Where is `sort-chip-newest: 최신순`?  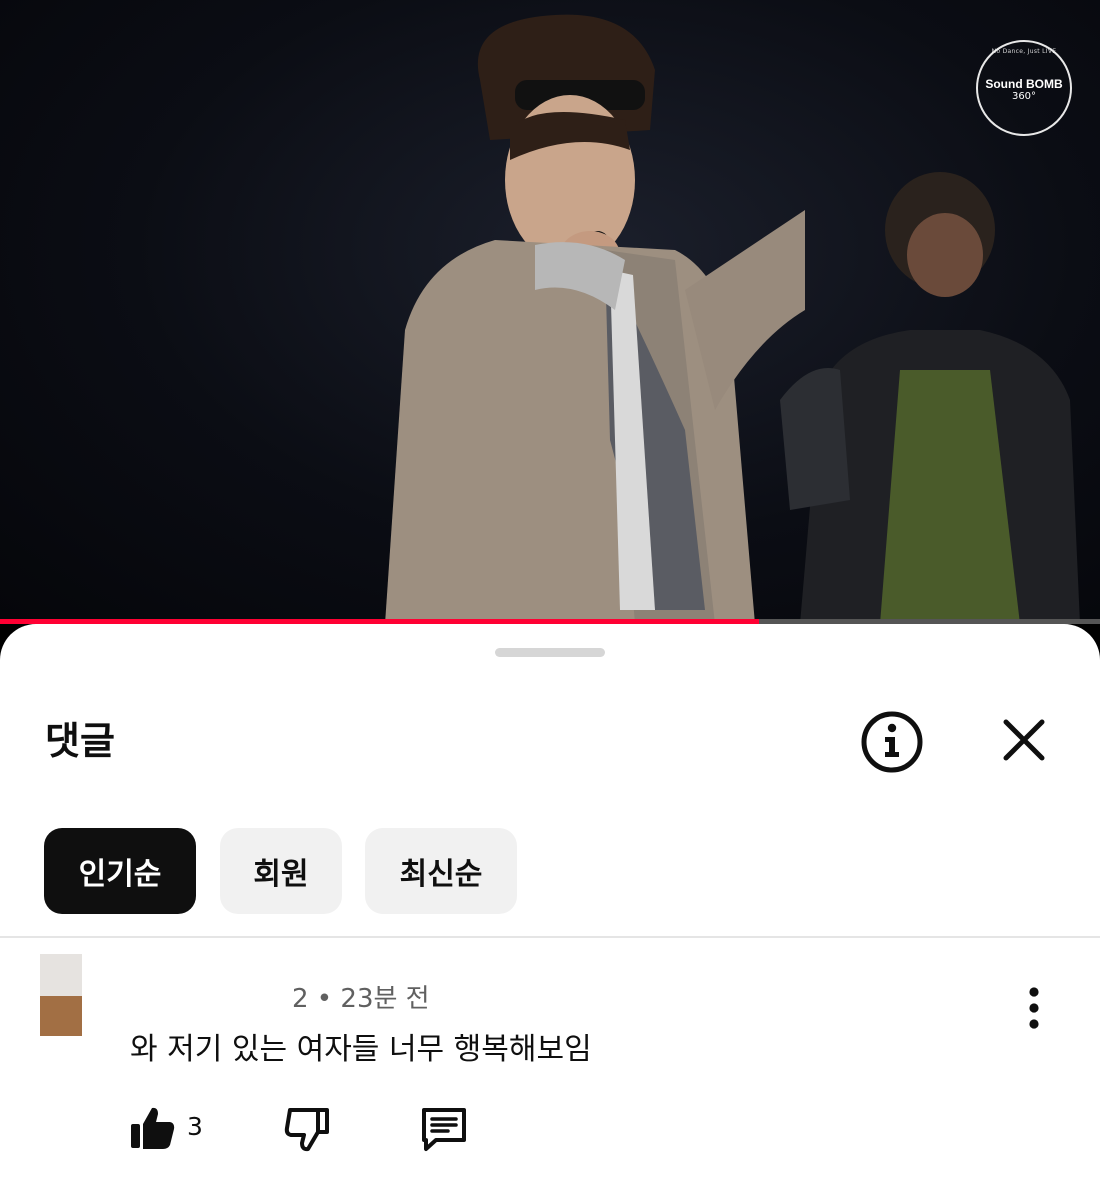 sort-chip-newest: 최신순 is located at coordinates (441, 871).